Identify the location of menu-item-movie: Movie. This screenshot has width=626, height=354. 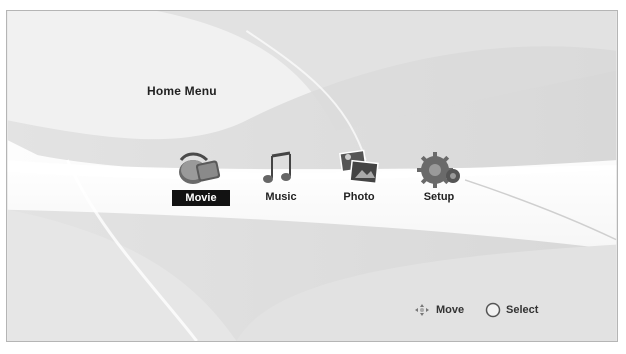
(201, 176).